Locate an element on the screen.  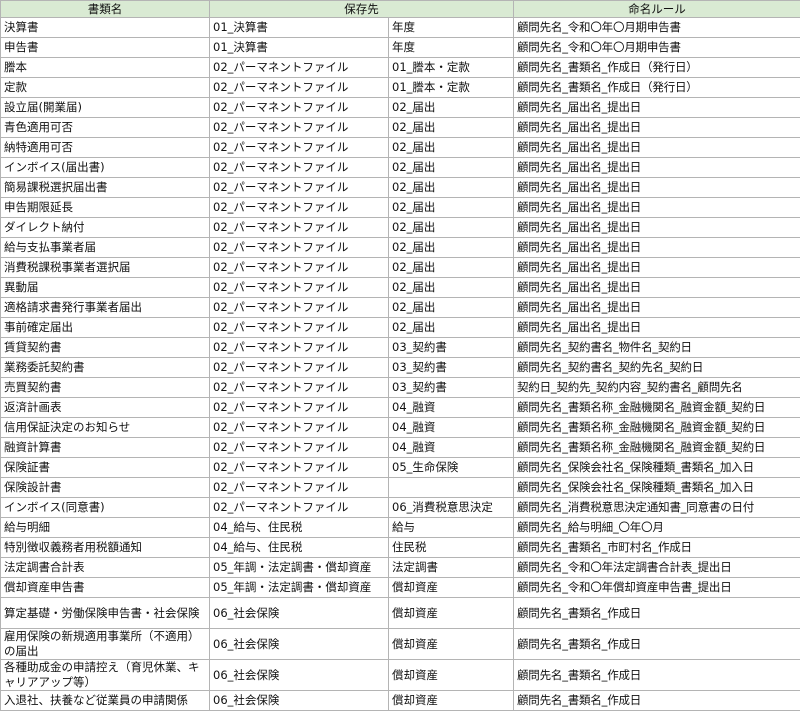
cell-document-name: 賃貸契約書 is located at coordinates (105, 348).